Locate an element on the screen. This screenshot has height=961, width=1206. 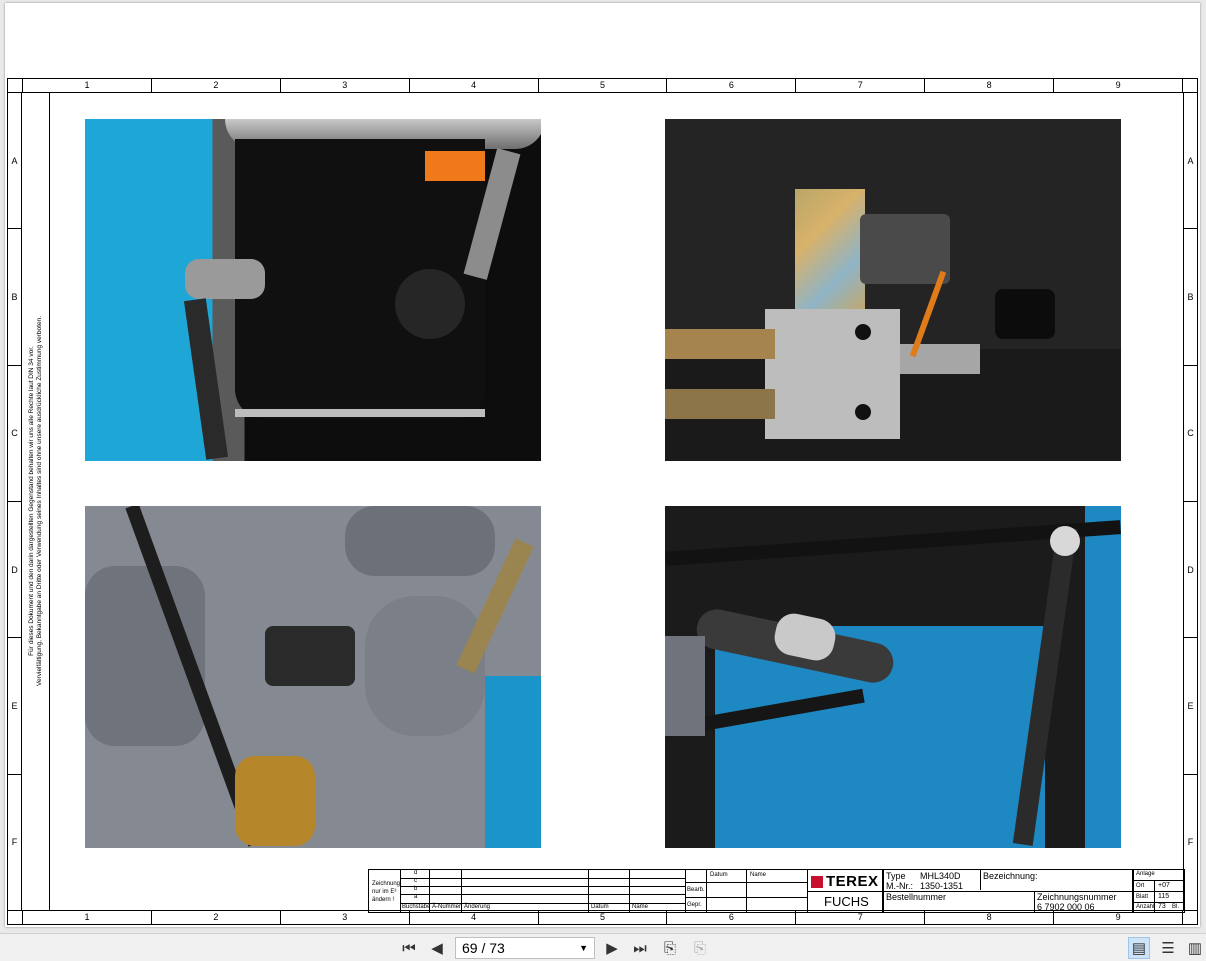
zeichnungsnummer-value: 6 7902 000 06 is located at coordinates (1066, 907).